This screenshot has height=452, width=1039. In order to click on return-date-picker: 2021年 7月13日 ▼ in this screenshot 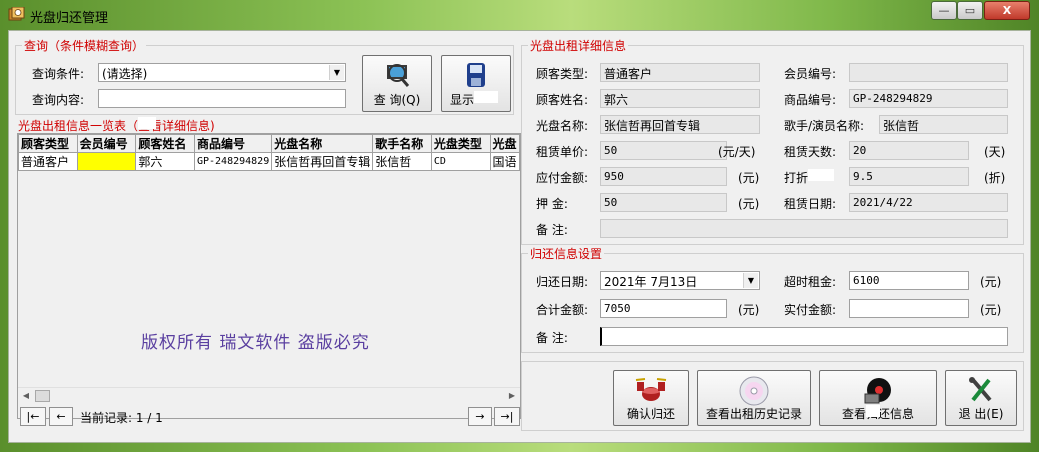, I will do `click(680, 280)`.